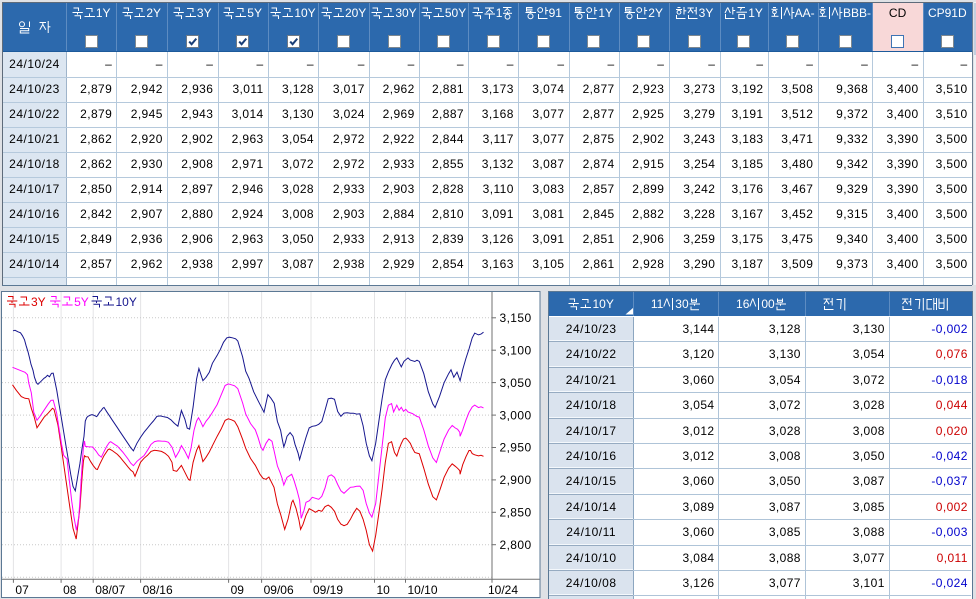 This screenshot has width=976, height=599. I want to click on svg-text: 08, so click(70, 589).